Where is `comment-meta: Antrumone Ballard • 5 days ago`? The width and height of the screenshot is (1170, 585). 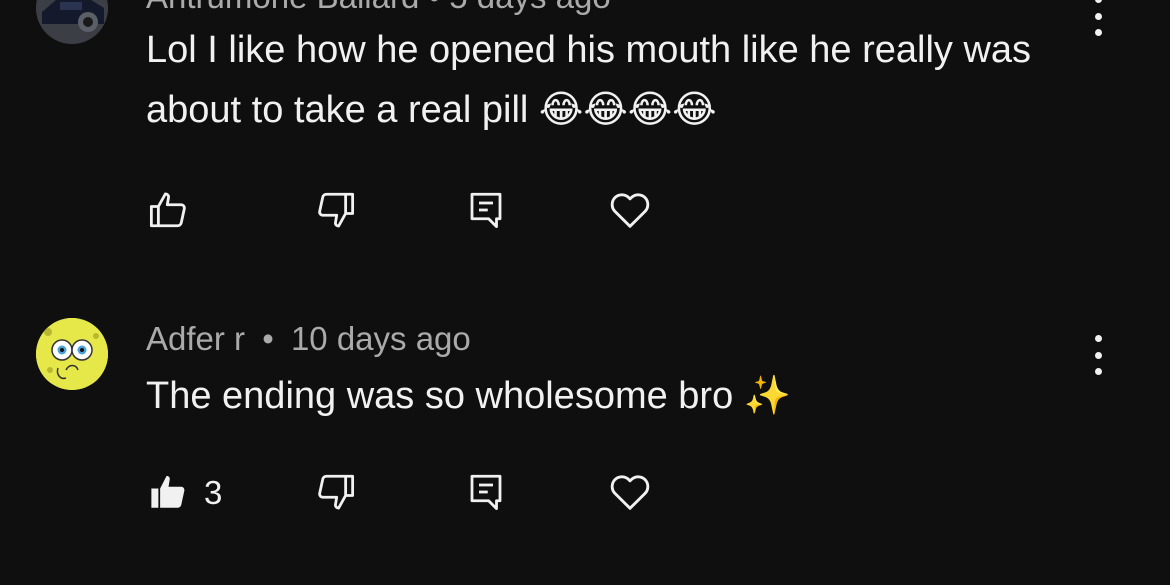
comment-meta: Antrumone Ballard • 5 days ago is located at coordinates (378, 8).